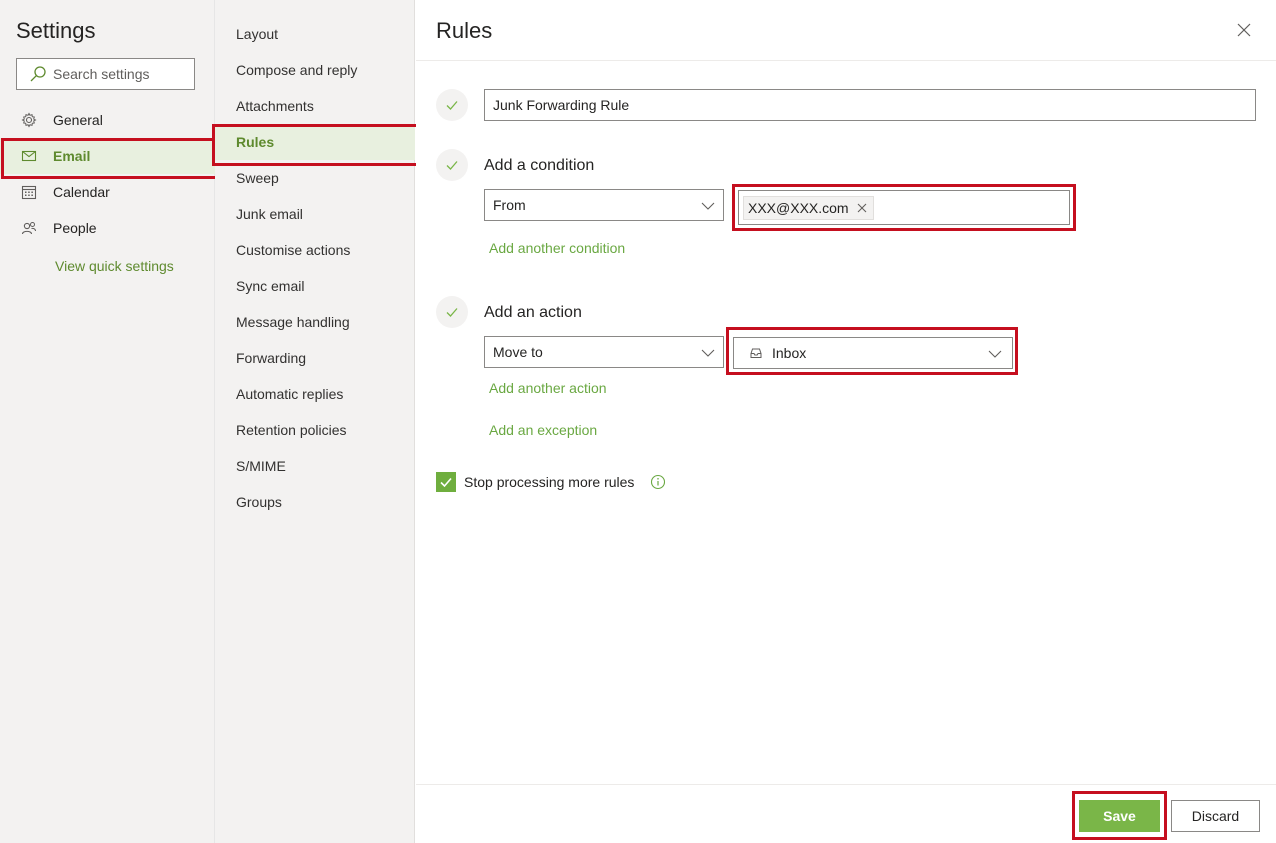  Describe the element at coordinates (533, 312) in the screenshot. I see `add-action-label: Add an action` at that location.